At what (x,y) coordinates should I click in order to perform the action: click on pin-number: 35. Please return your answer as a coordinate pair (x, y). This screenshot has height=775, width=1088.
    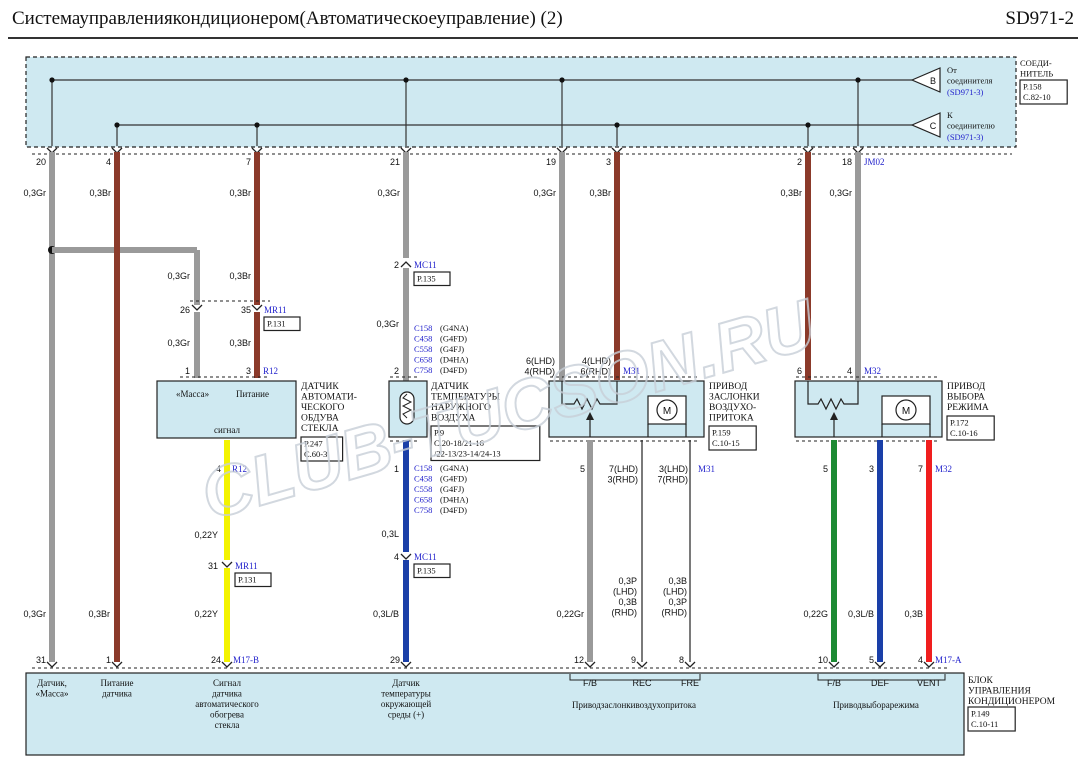
    Looking at the image, I should click on (246, 310).